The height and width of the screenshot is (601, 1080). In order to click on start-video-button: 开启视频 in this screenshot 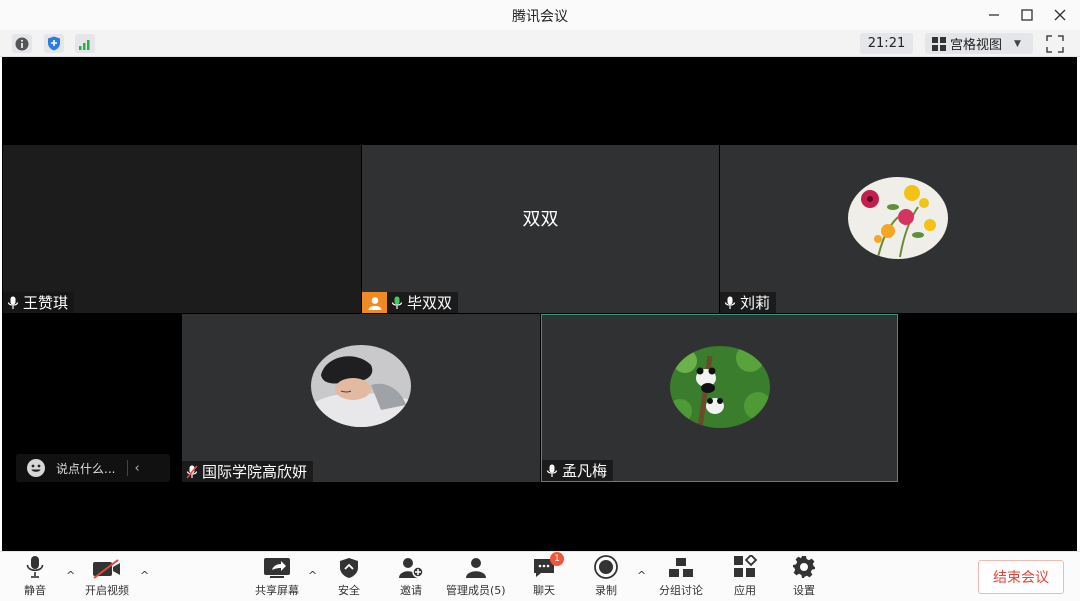, I will do `click(107, 576)`.